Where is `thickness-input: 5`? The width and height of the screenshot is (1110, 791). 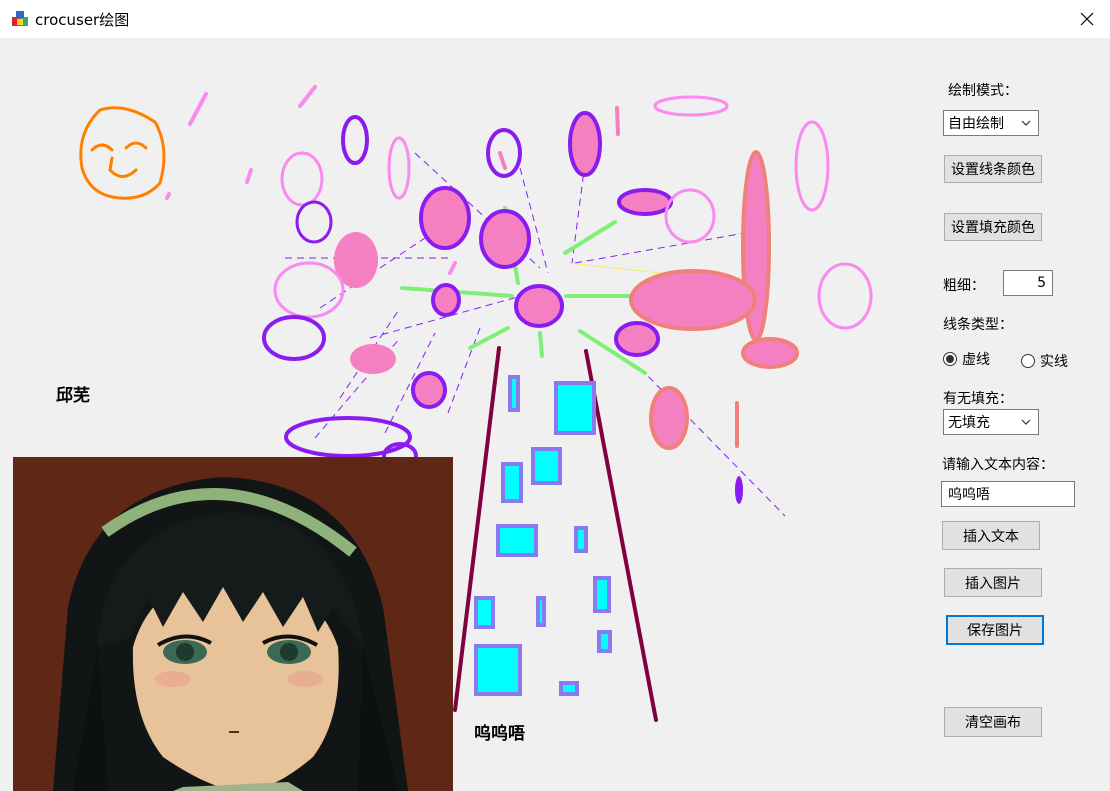 thickness-input: 5 is located at coordinates (1028, 283).